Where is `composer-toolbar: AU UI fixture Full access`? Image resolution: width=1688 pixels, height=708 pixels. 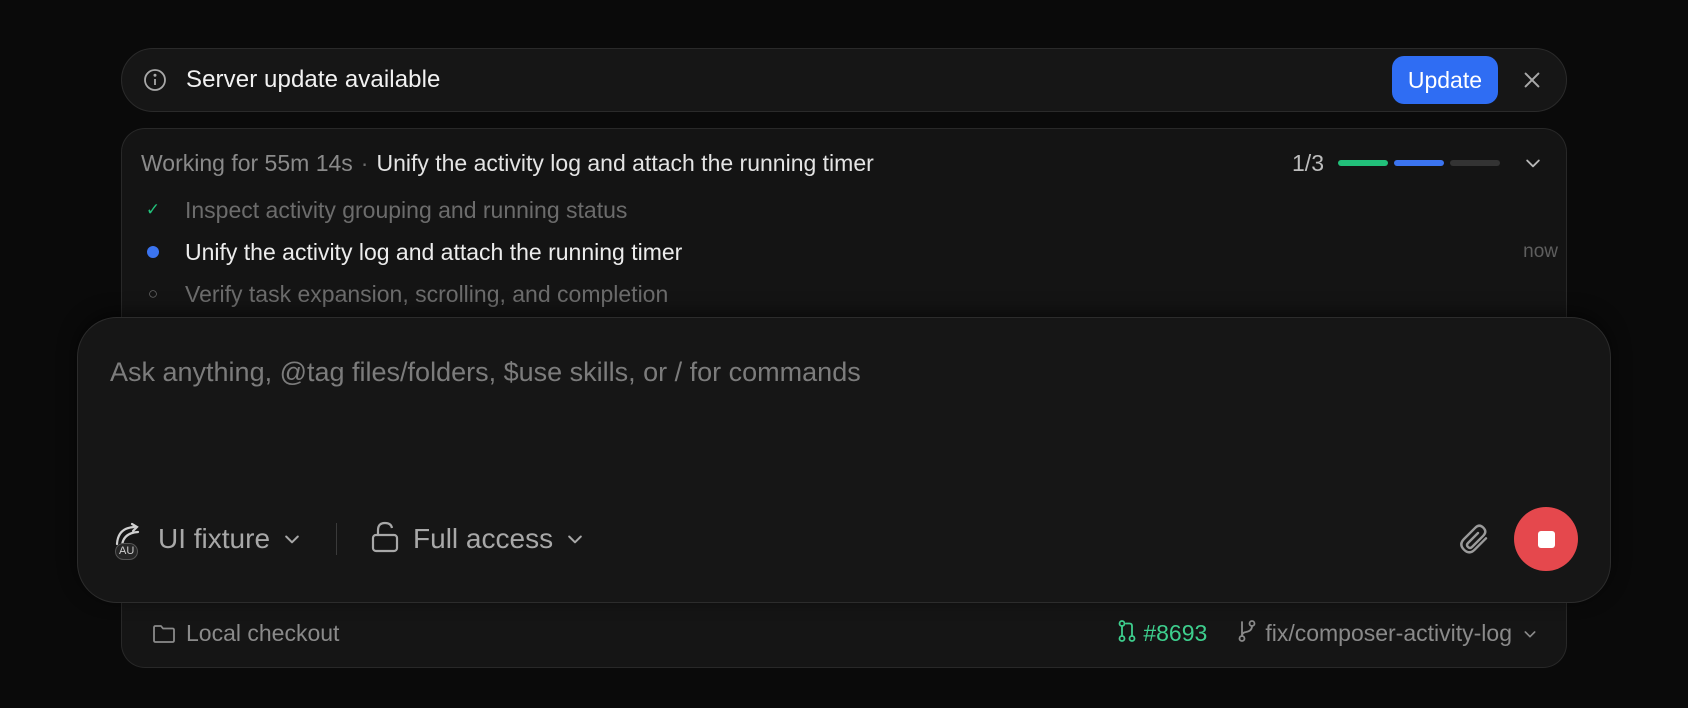 composer-toolbar: AU UI fixture Full access is located at coordinates (845, 539).